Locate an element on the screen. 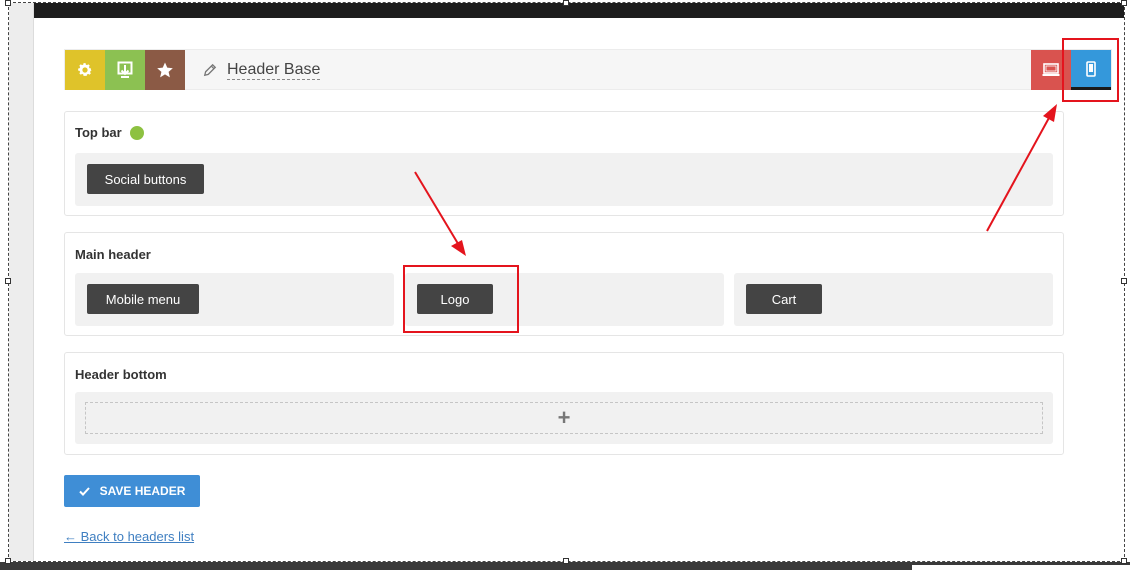 Image resolution: width=1130 pixels, height=570 pixels. pencil-icon is located at coordinates (210, 70).